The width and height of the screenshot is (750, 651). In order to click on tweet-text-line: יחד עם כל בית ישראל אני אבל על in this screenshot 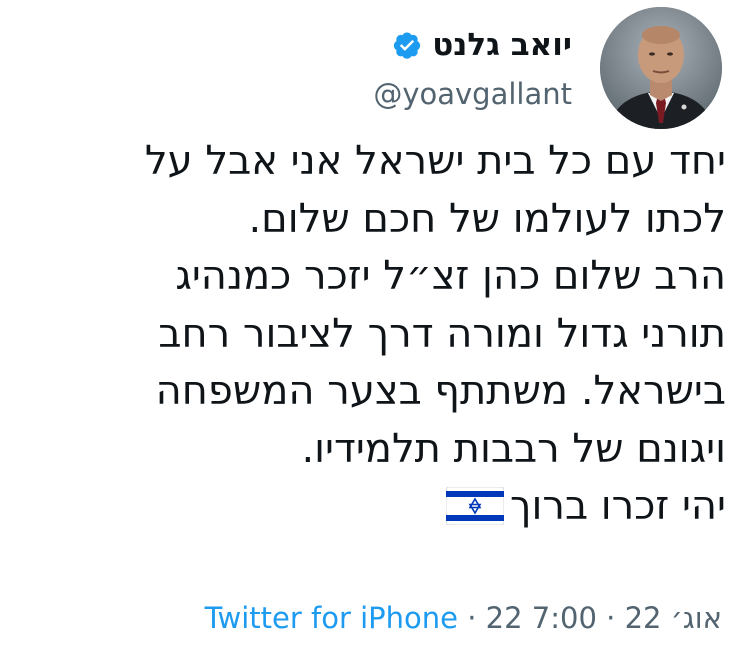, I will do `click(435, 161)`.